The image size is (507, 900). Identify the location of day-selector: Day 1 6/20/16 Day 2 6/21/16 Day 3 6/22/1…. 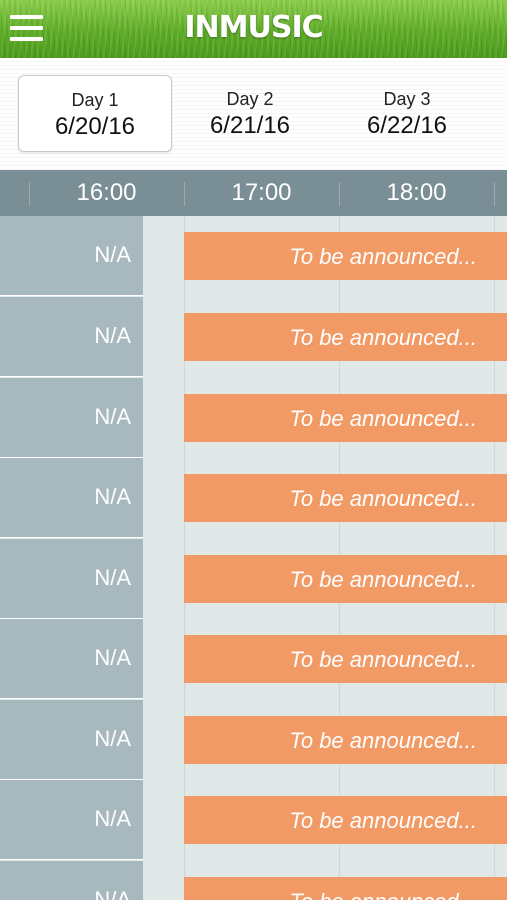
(253, 114).